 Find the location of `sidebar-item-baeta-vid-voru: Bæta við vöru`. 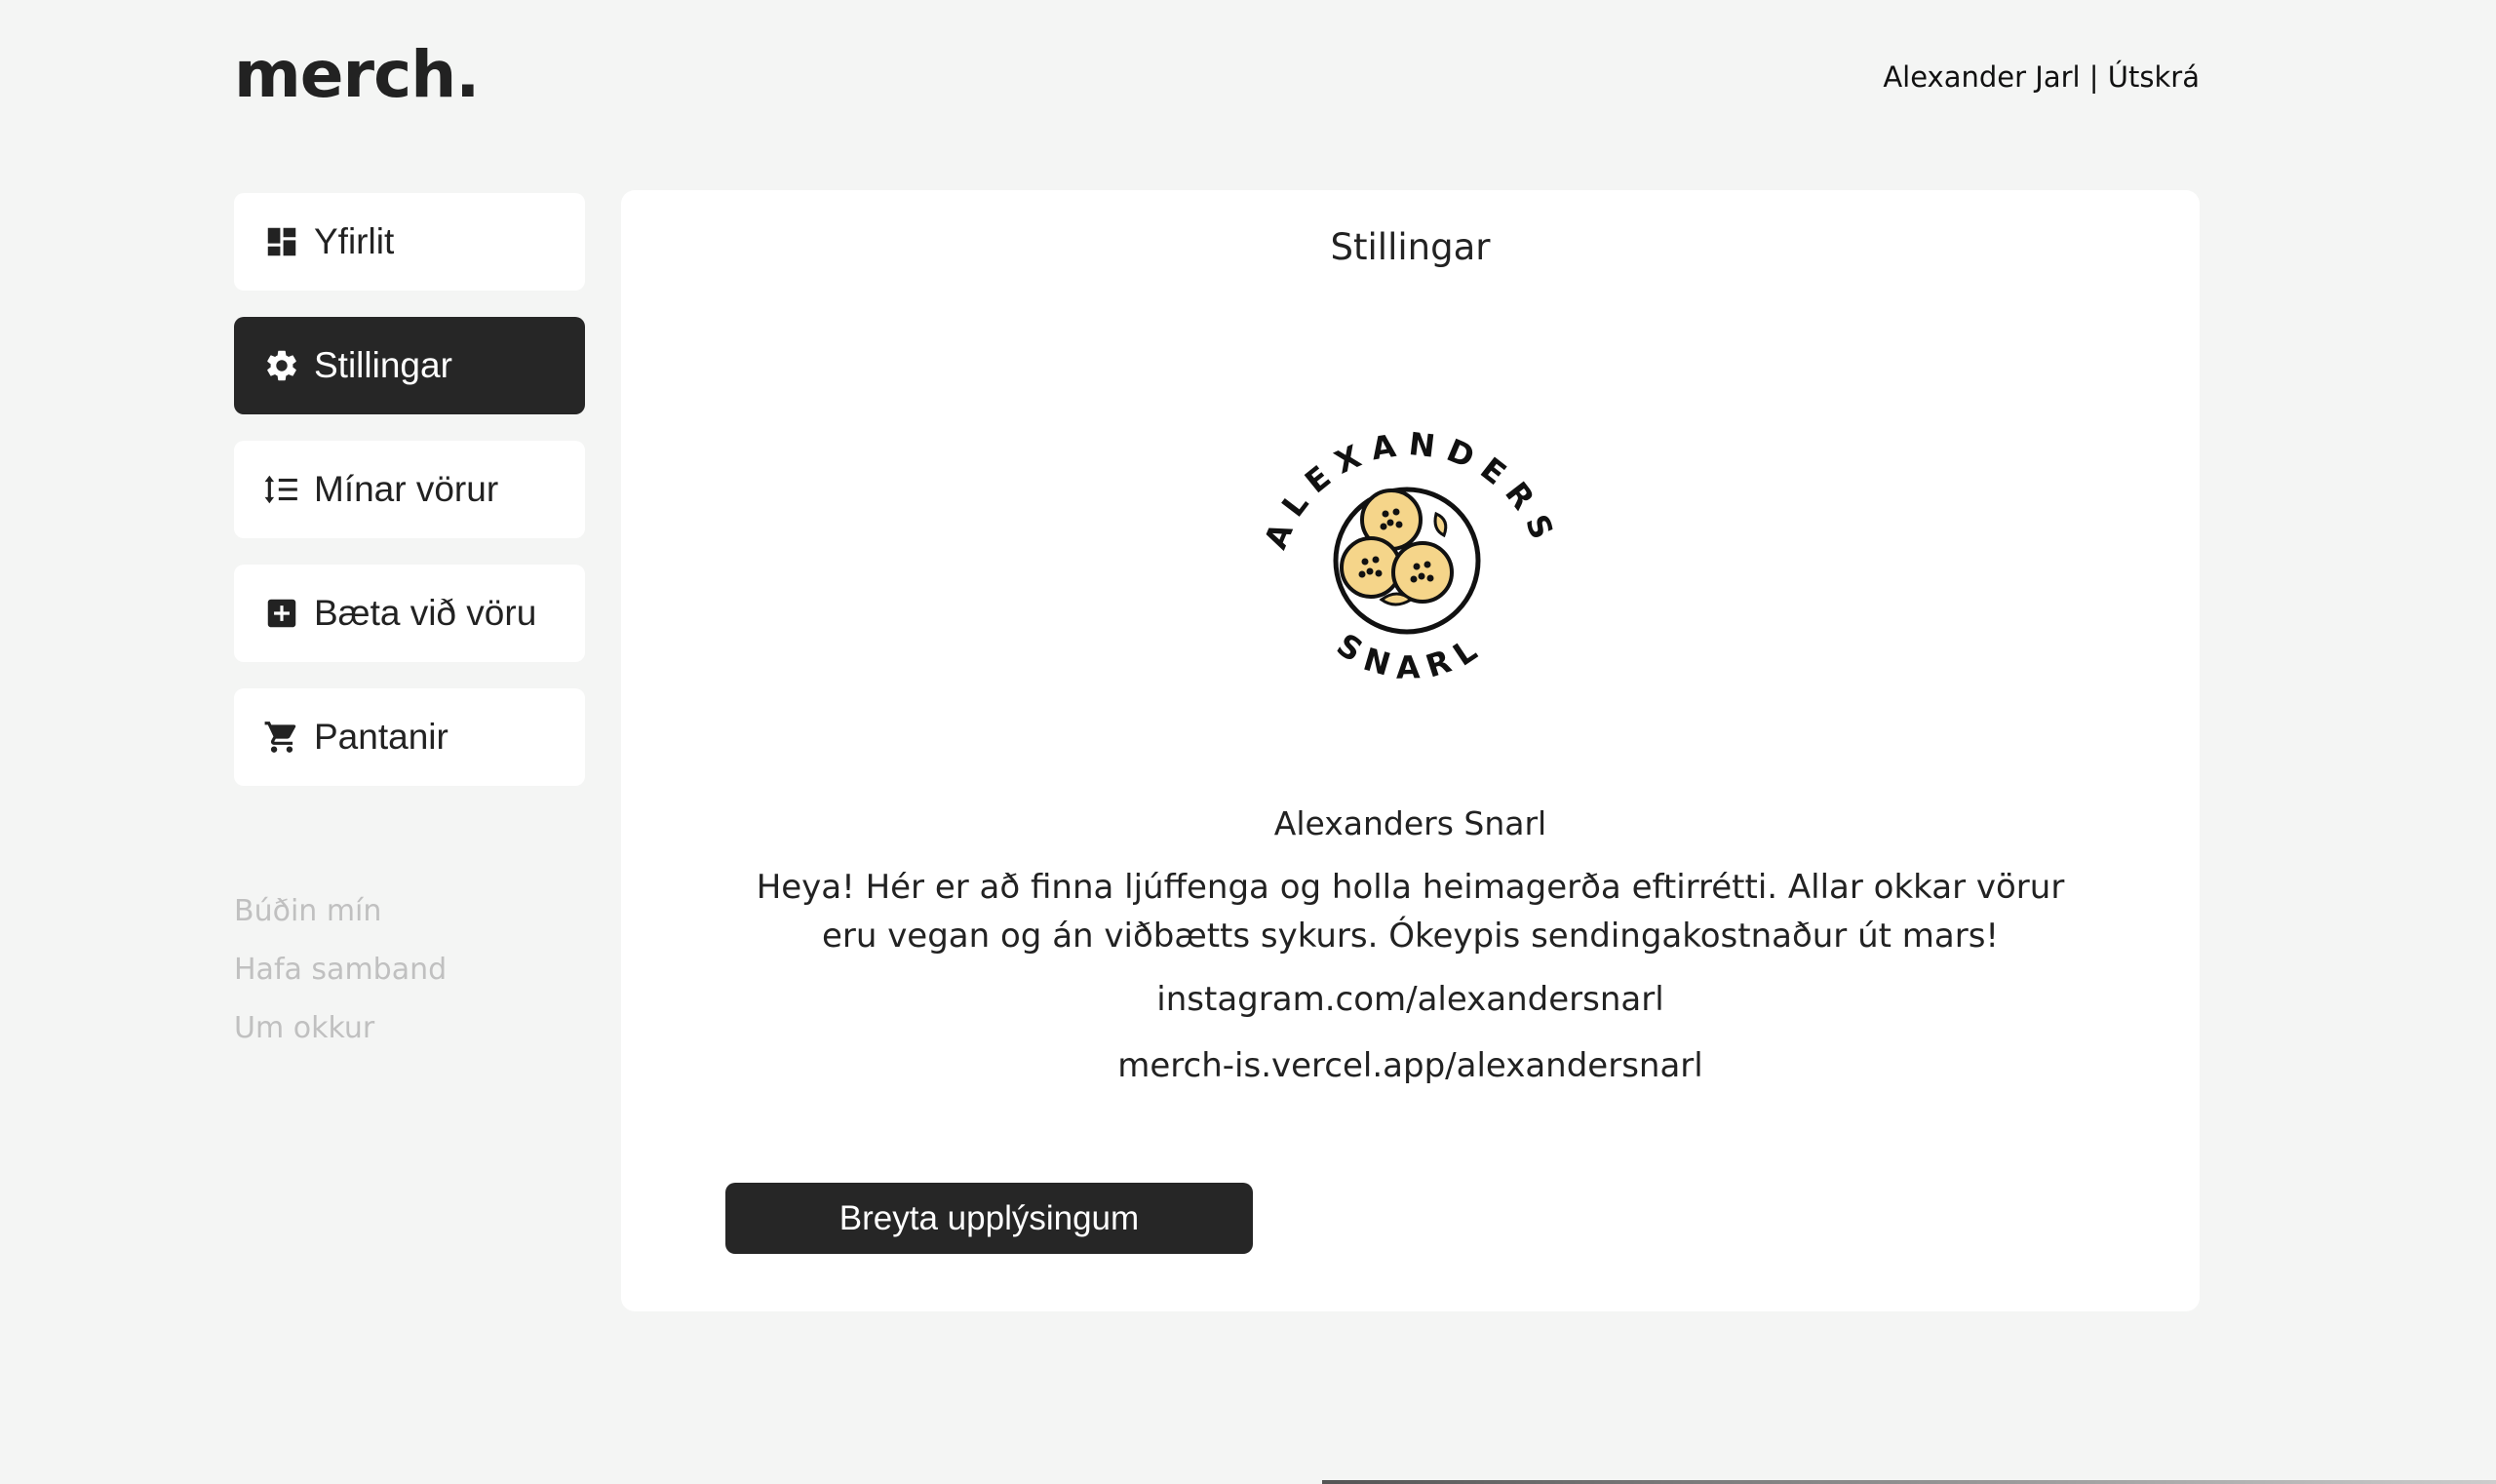

sidebar-item-baeta-vid-voru: Bæta við vöru is located at coordinates (409, 613).